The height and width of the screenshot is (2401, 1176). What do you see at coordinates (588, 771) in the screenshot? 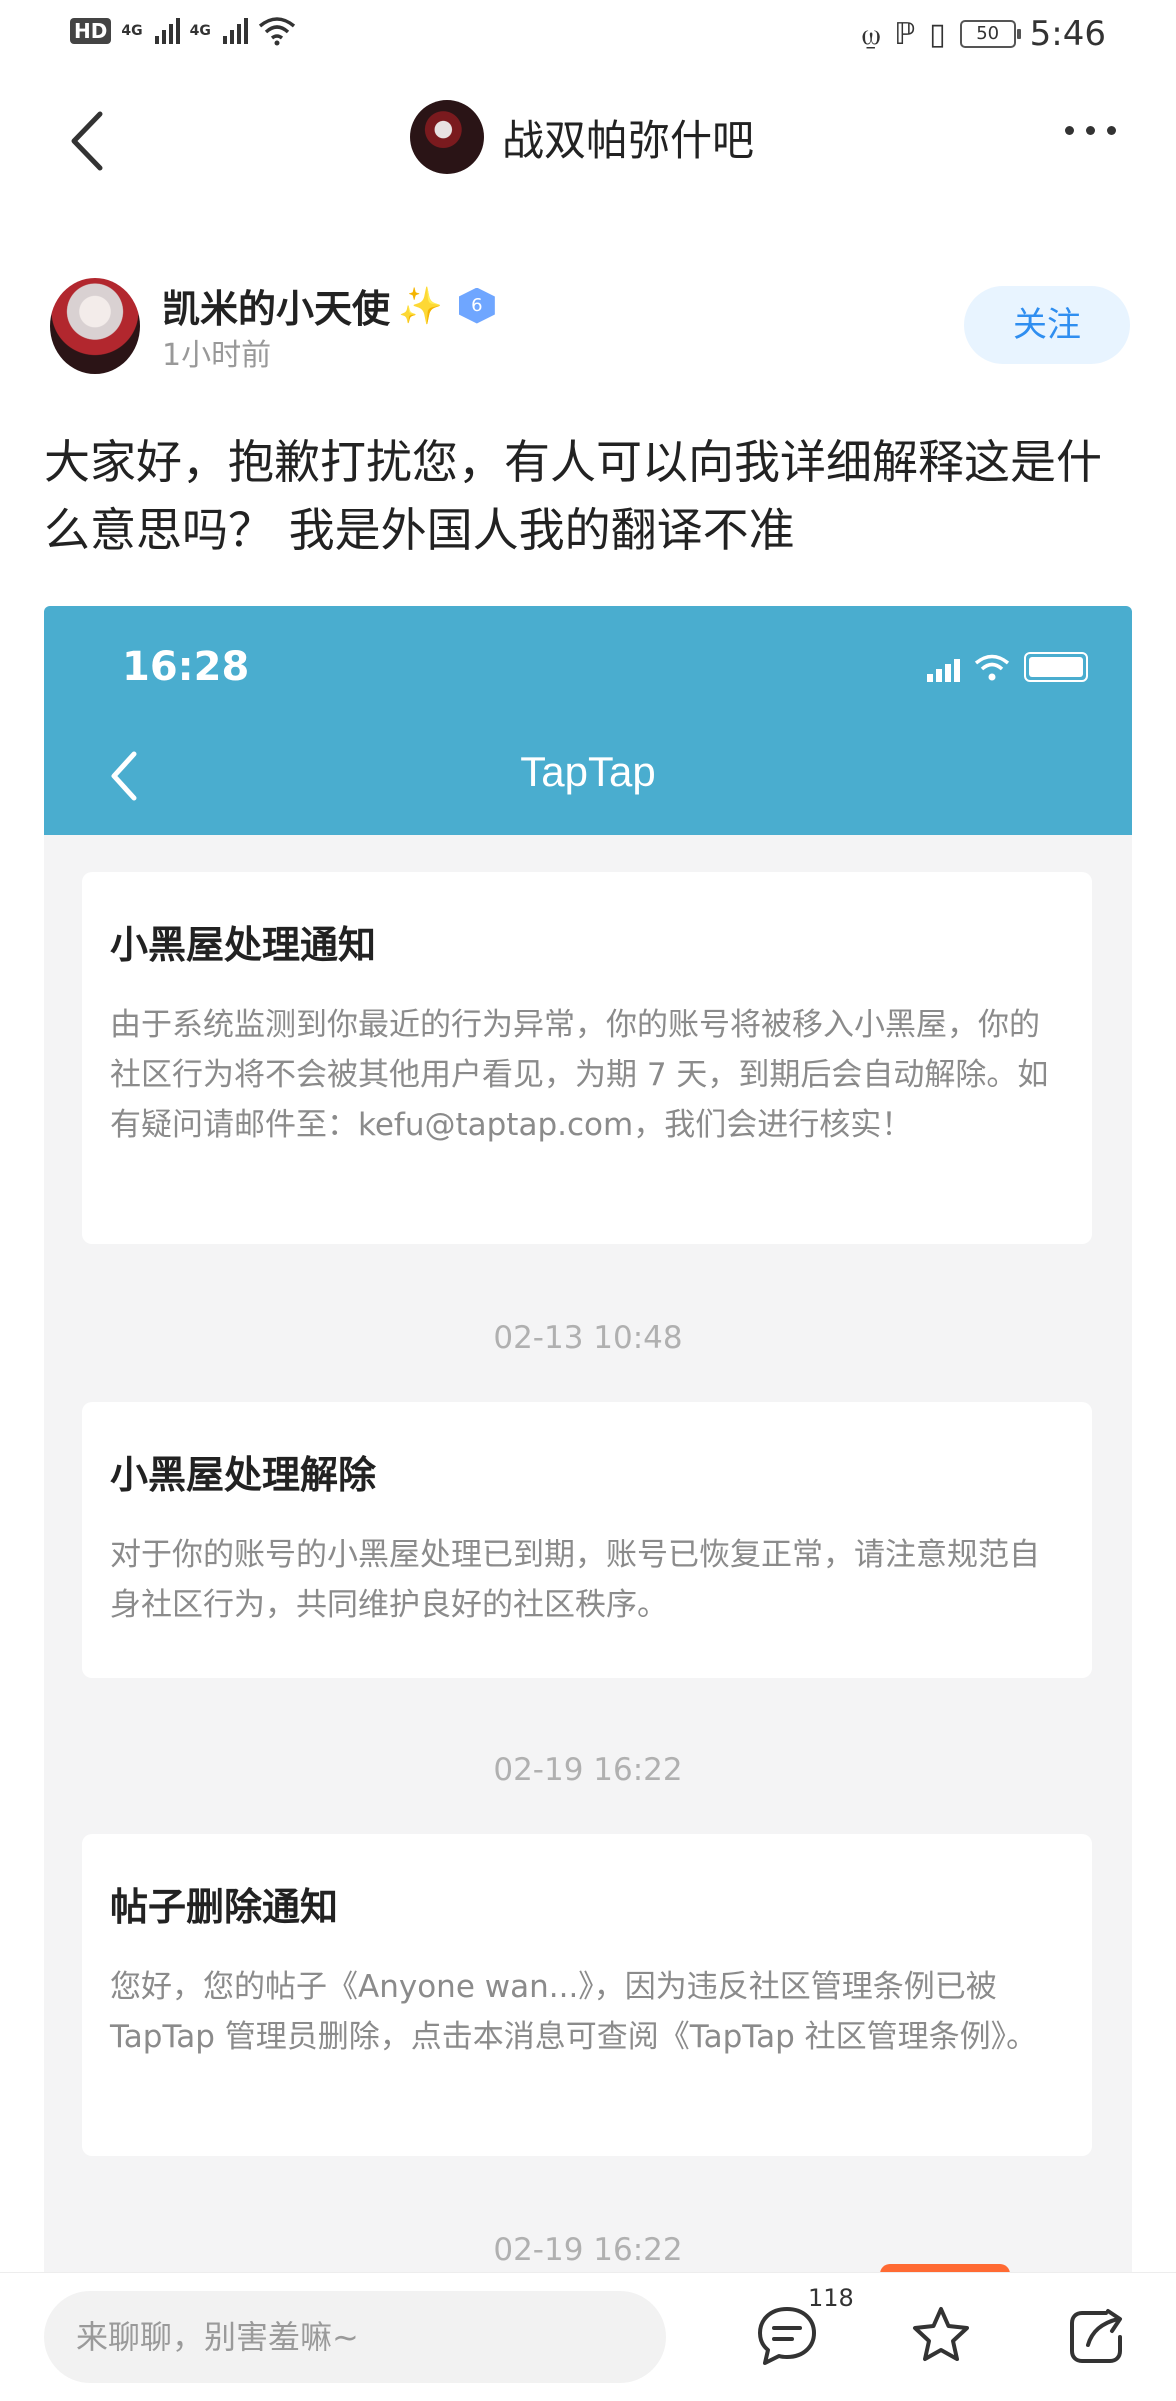
I see `image-app-title: TapTap` at bounding box center [588, 771].